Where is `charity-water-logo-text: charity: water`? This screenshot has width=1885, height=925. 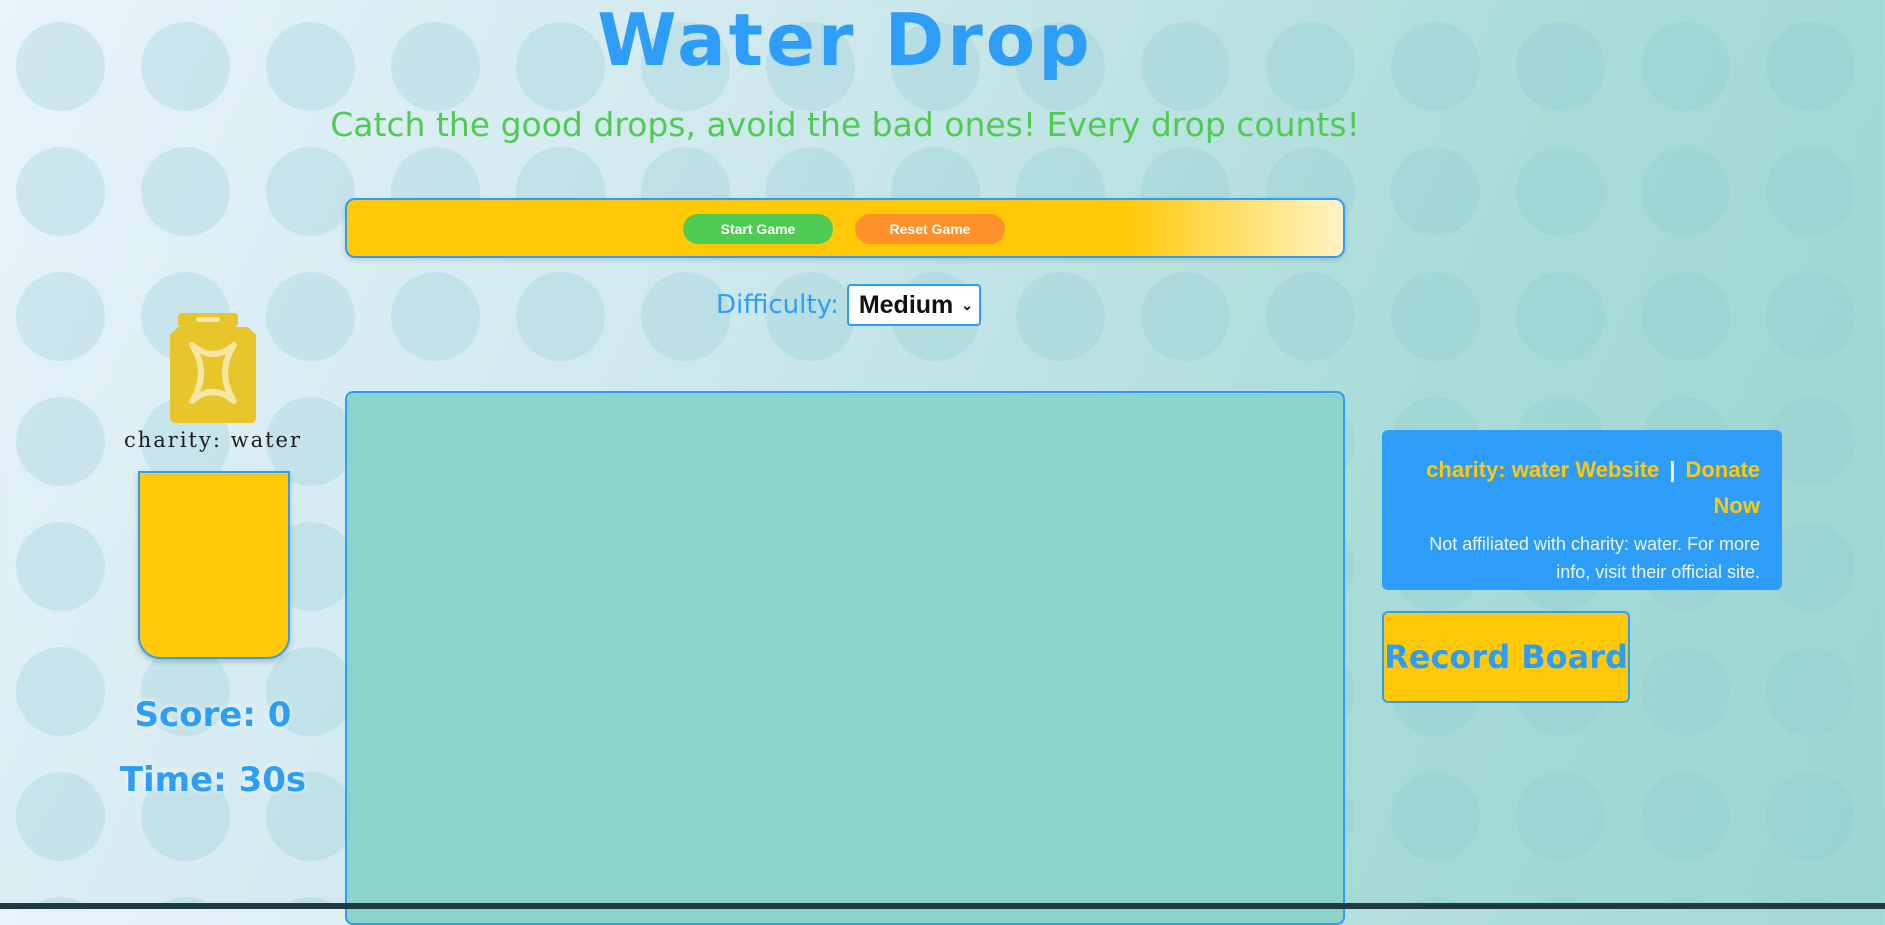
charity-water-logo-text: charity: water is located at coordinates (212, 440).